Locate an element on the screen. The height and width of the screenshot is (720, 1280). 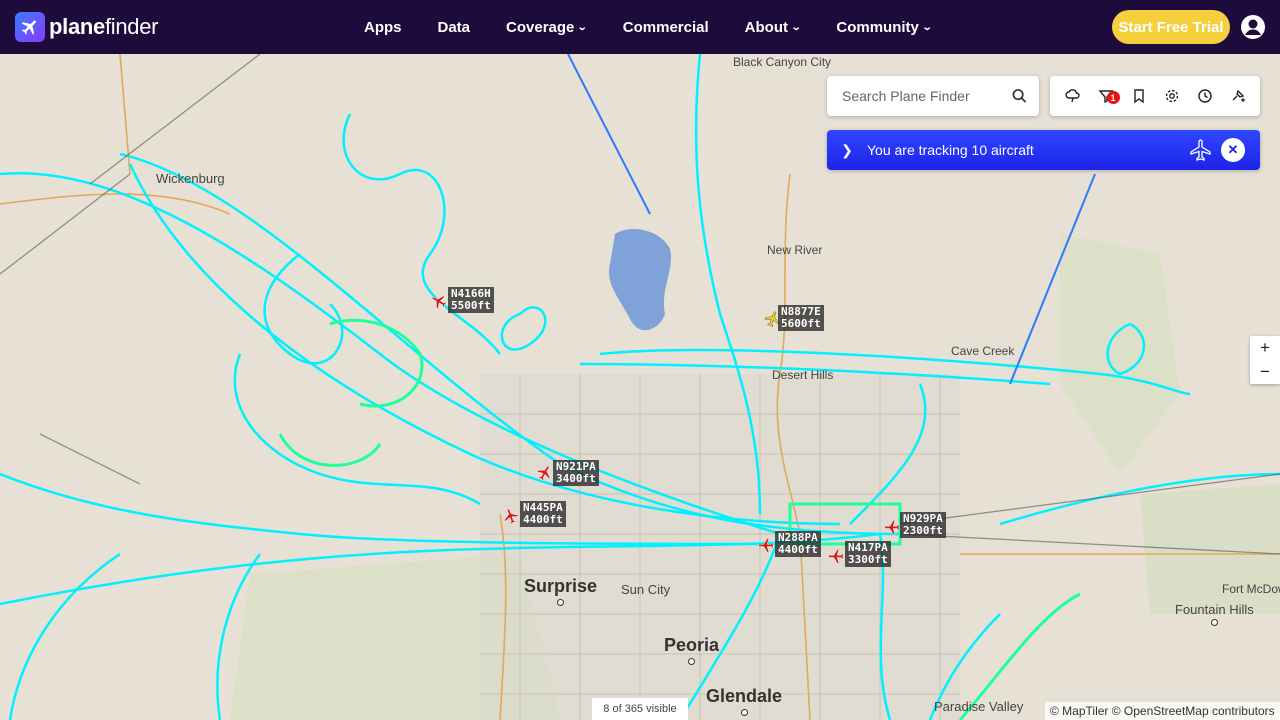
aircraft-label: N445PA 4400ft is located at coordinates (543, 514).